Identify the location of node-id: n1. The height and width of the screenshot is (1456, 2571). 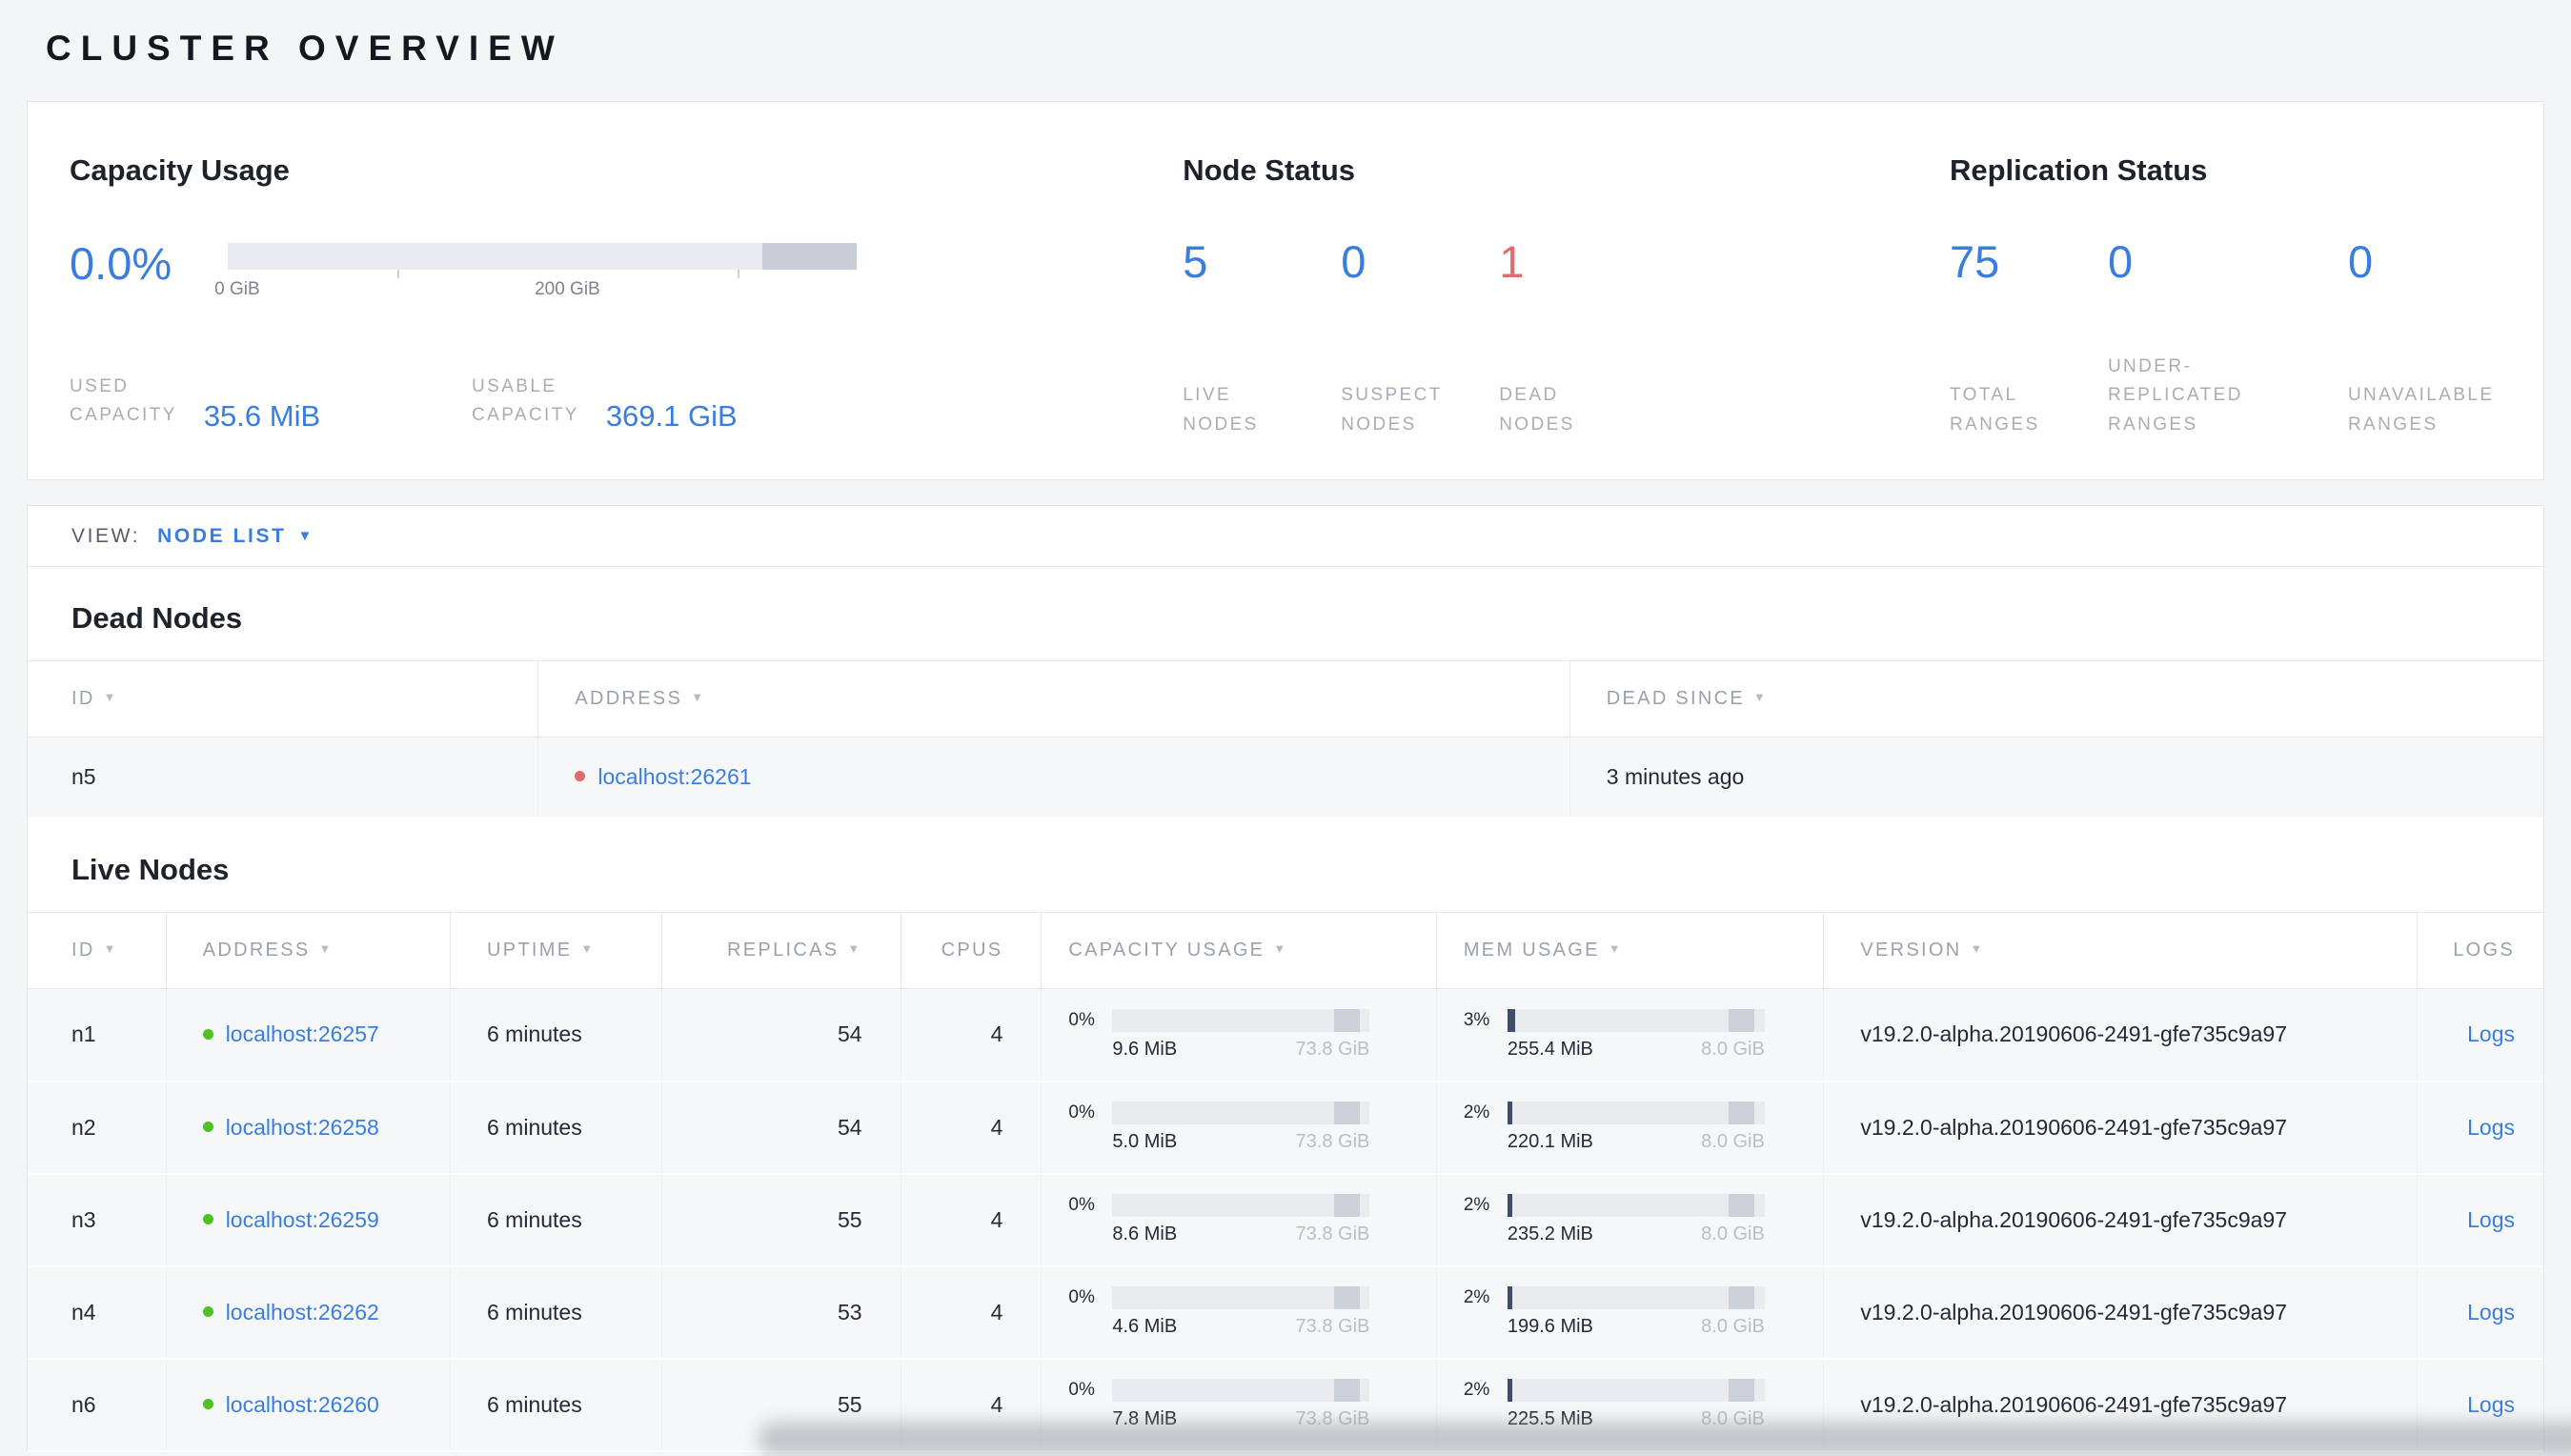
(97, 1035).